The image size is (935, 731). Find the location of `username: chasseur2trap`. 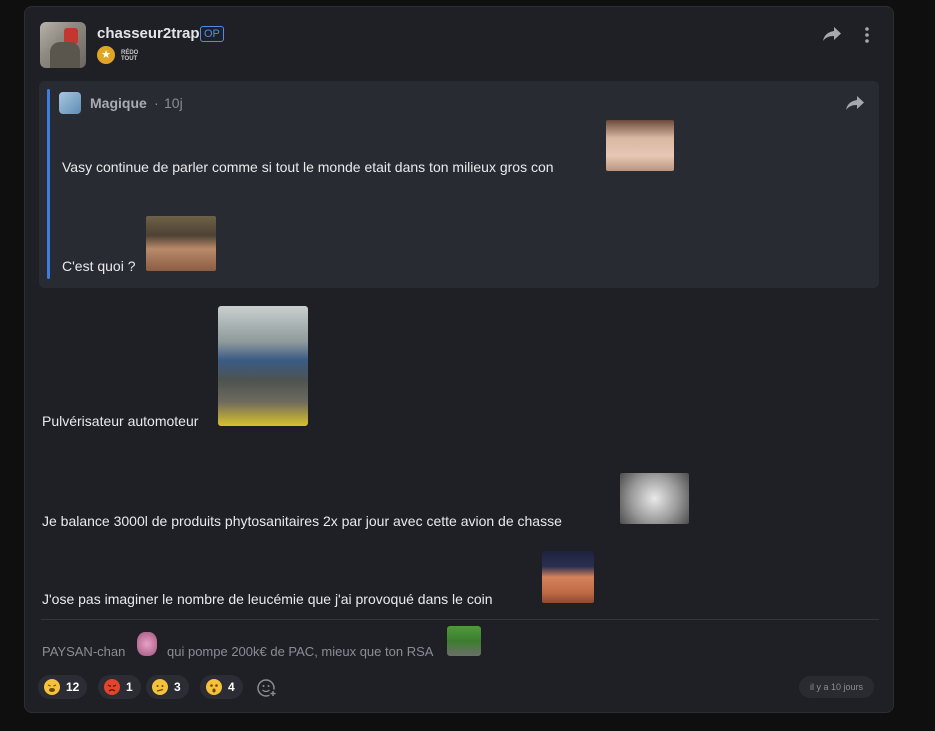

username: chasseur2trap is located at coordinates (148, 33).